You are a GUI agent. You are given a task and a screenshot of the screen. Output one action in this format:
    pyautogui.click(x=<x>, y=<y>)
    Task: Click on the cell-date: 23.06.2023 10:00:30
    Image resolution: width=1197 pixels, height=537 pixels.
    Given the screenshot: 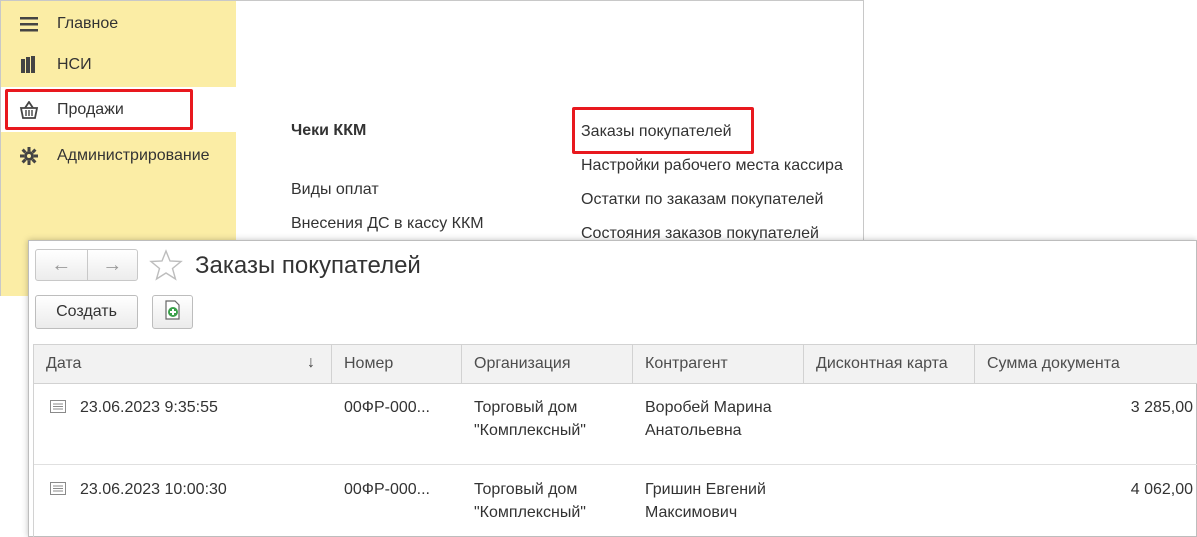 What is the action you would take?
    pyautogui.click(x=153, y=489)
    